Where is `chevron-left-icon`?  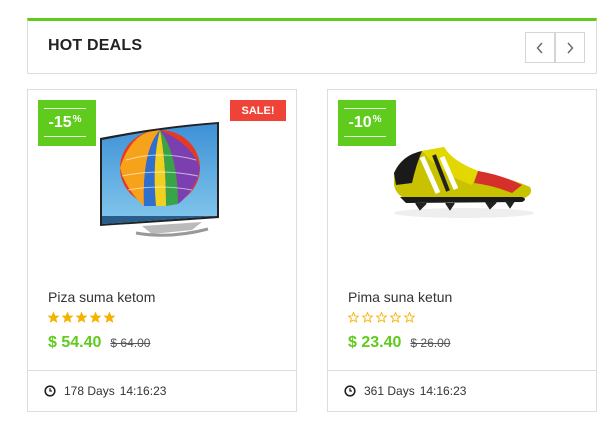
chevron-left-icon is located at coordinates (539, 47).